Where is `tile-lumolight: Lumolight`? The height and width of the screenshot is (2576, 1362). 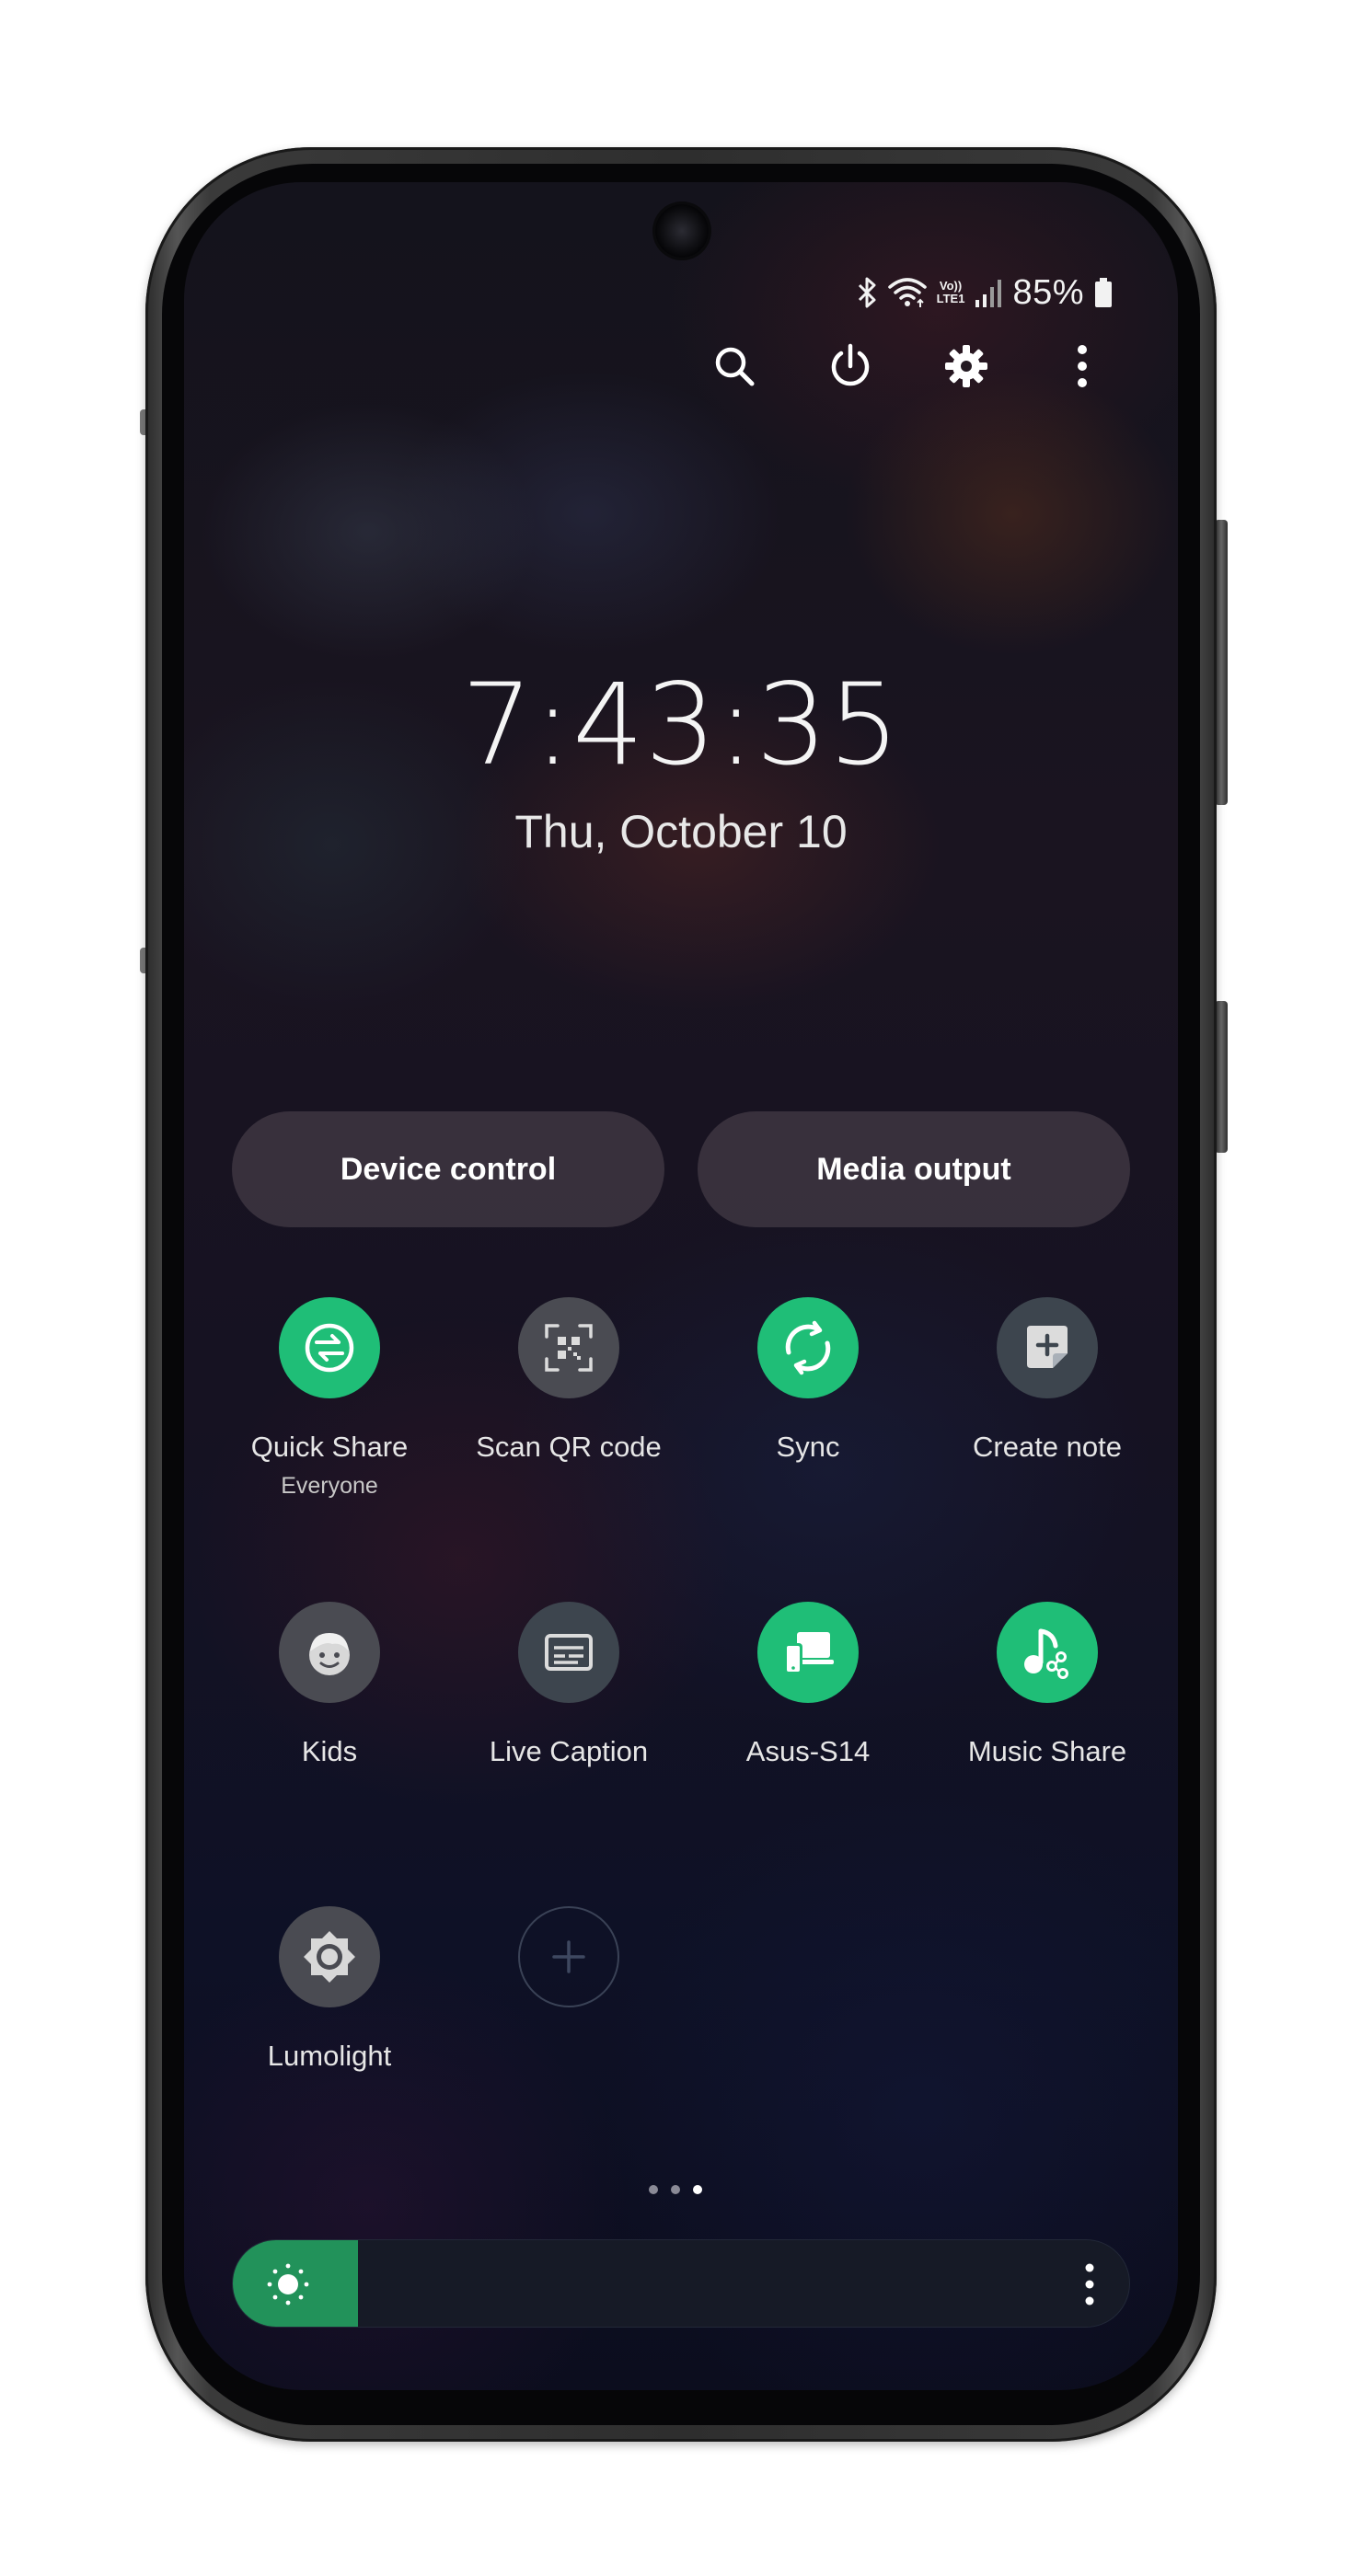
tile-lumolight: Lumolight is located at coordinates (329, 2021).